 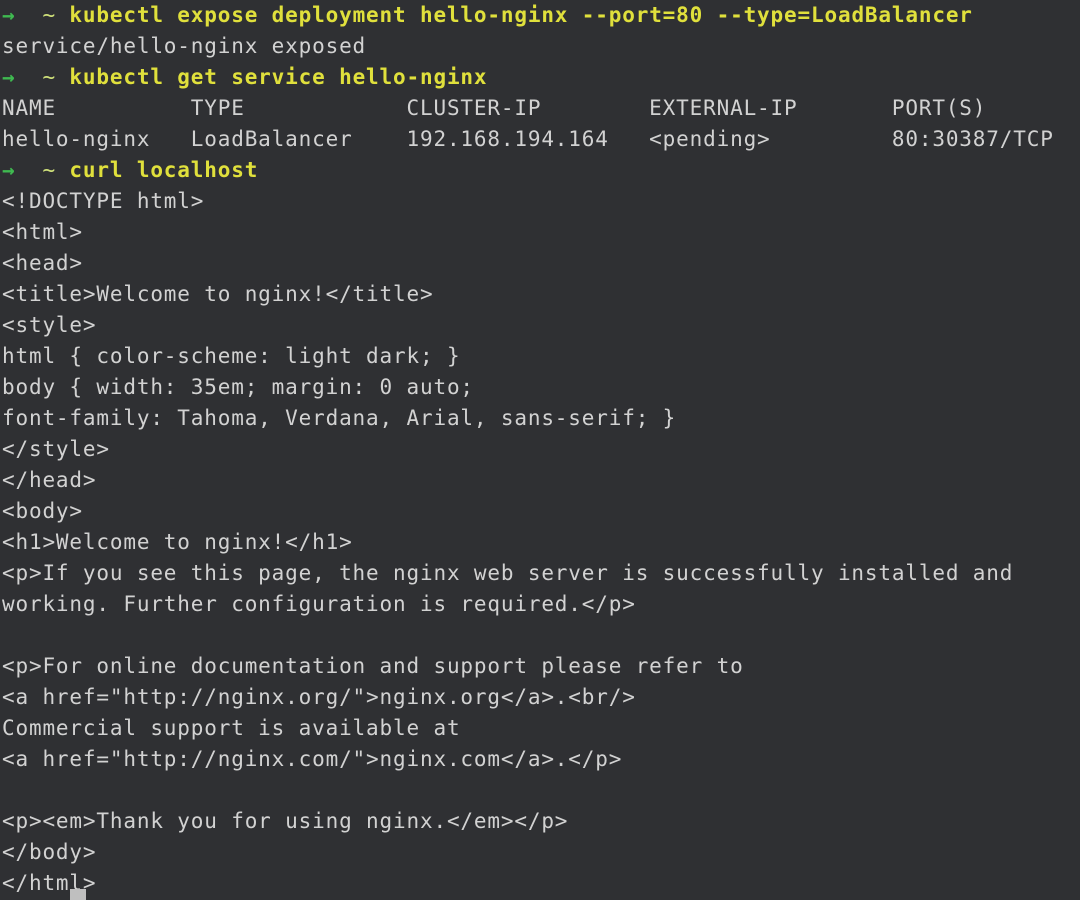 What do you see at coordinates (164, 170) in the screenshot?
I see `terminal-command-text: curl localhost` at bounding box center [164, 170].